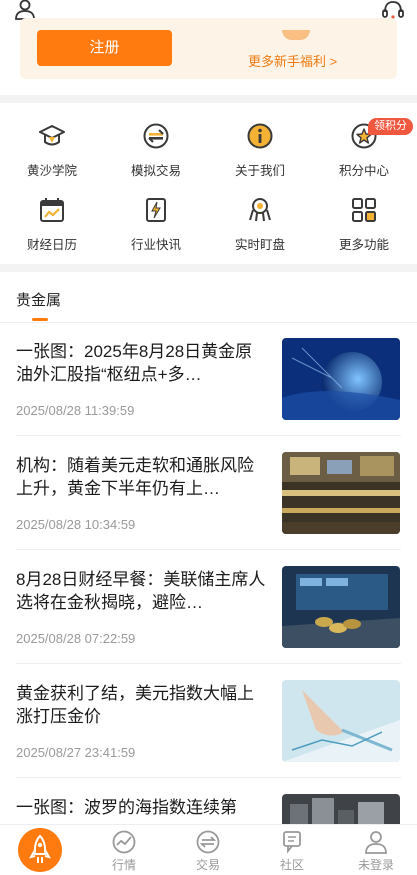  What do you see at coordinates (363, 171) in the screenshot?
I see `grid-label: 积分中心` at bounding box center [363, 171].